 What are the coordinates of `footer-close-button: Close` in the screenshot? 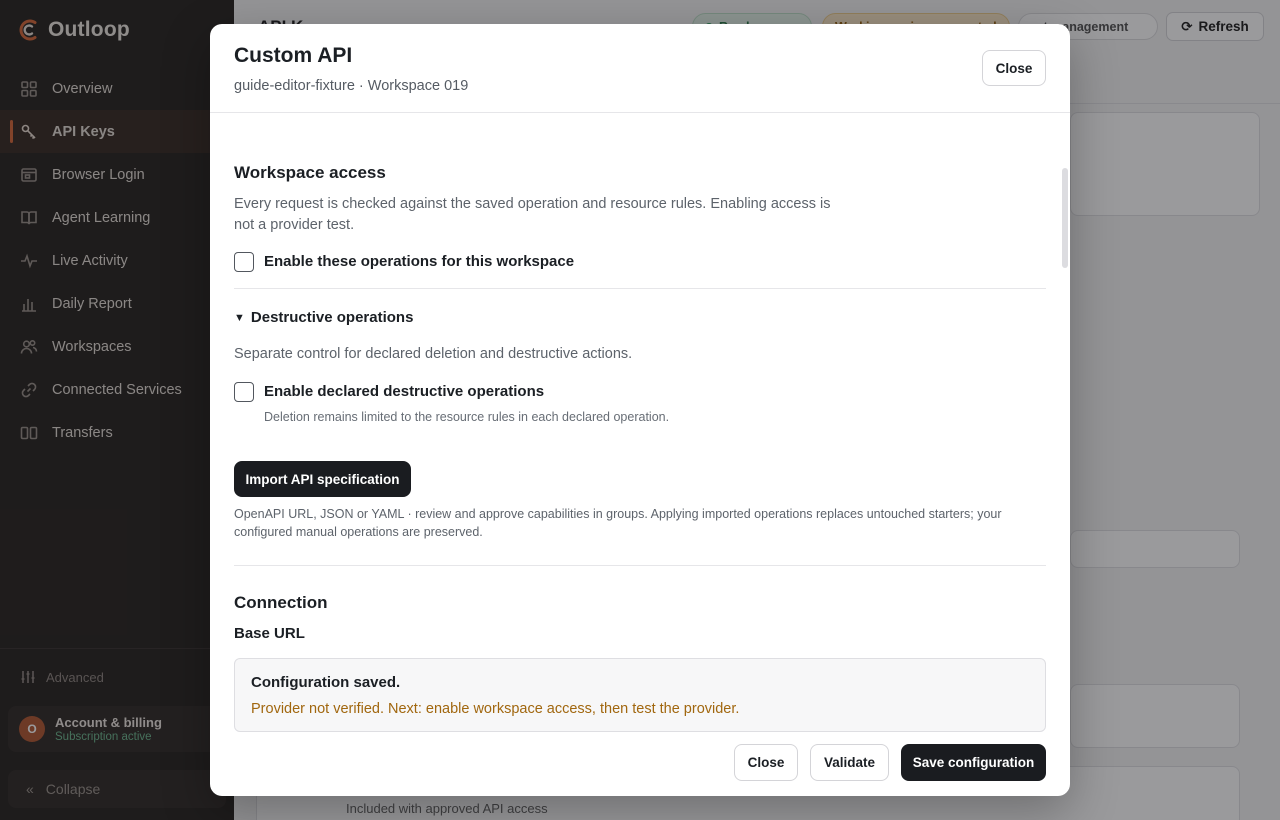 It's located at (766, 762).